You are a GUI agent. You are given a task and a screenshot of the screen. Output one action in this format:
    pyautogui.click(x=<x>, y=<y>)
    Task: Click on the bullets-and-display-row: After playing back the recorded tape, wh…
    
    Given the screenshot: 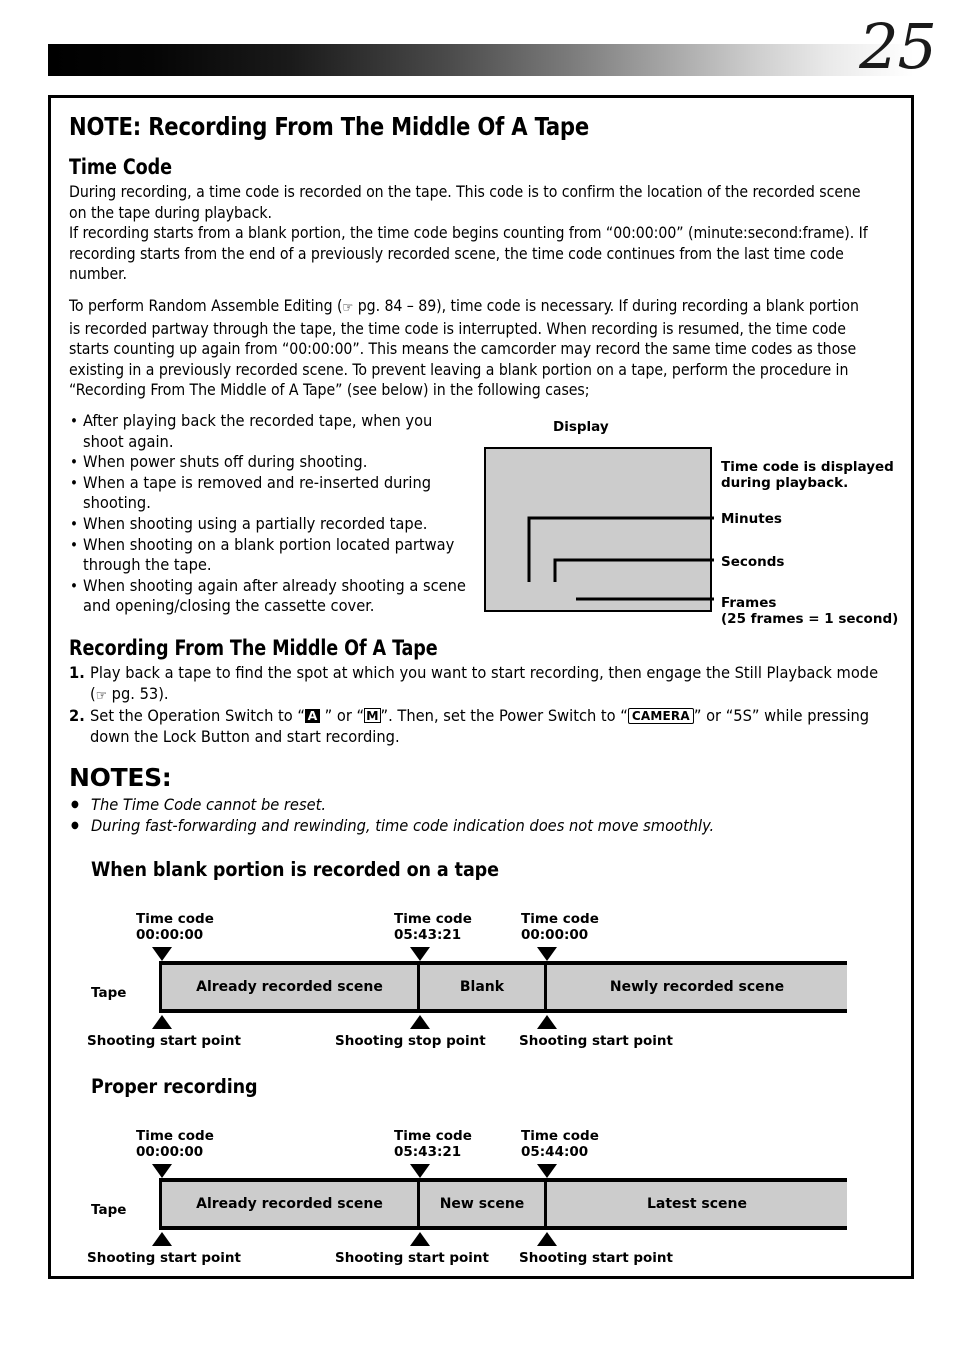 What is the action you would take?
    pyautogui.click(x=485, y=519)
    